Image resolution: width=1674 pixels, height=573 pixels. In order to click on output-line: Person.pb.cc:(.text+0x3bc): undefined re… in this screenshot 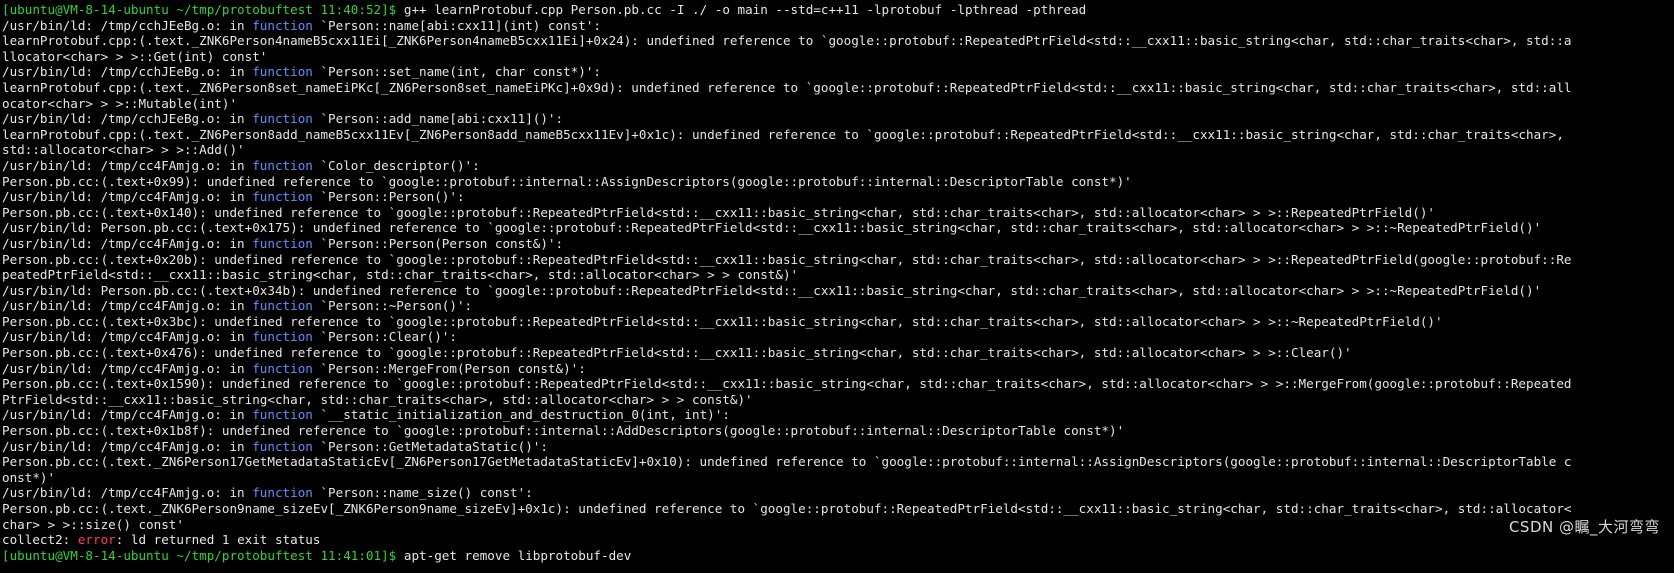, I will do `click(722, 321)`.